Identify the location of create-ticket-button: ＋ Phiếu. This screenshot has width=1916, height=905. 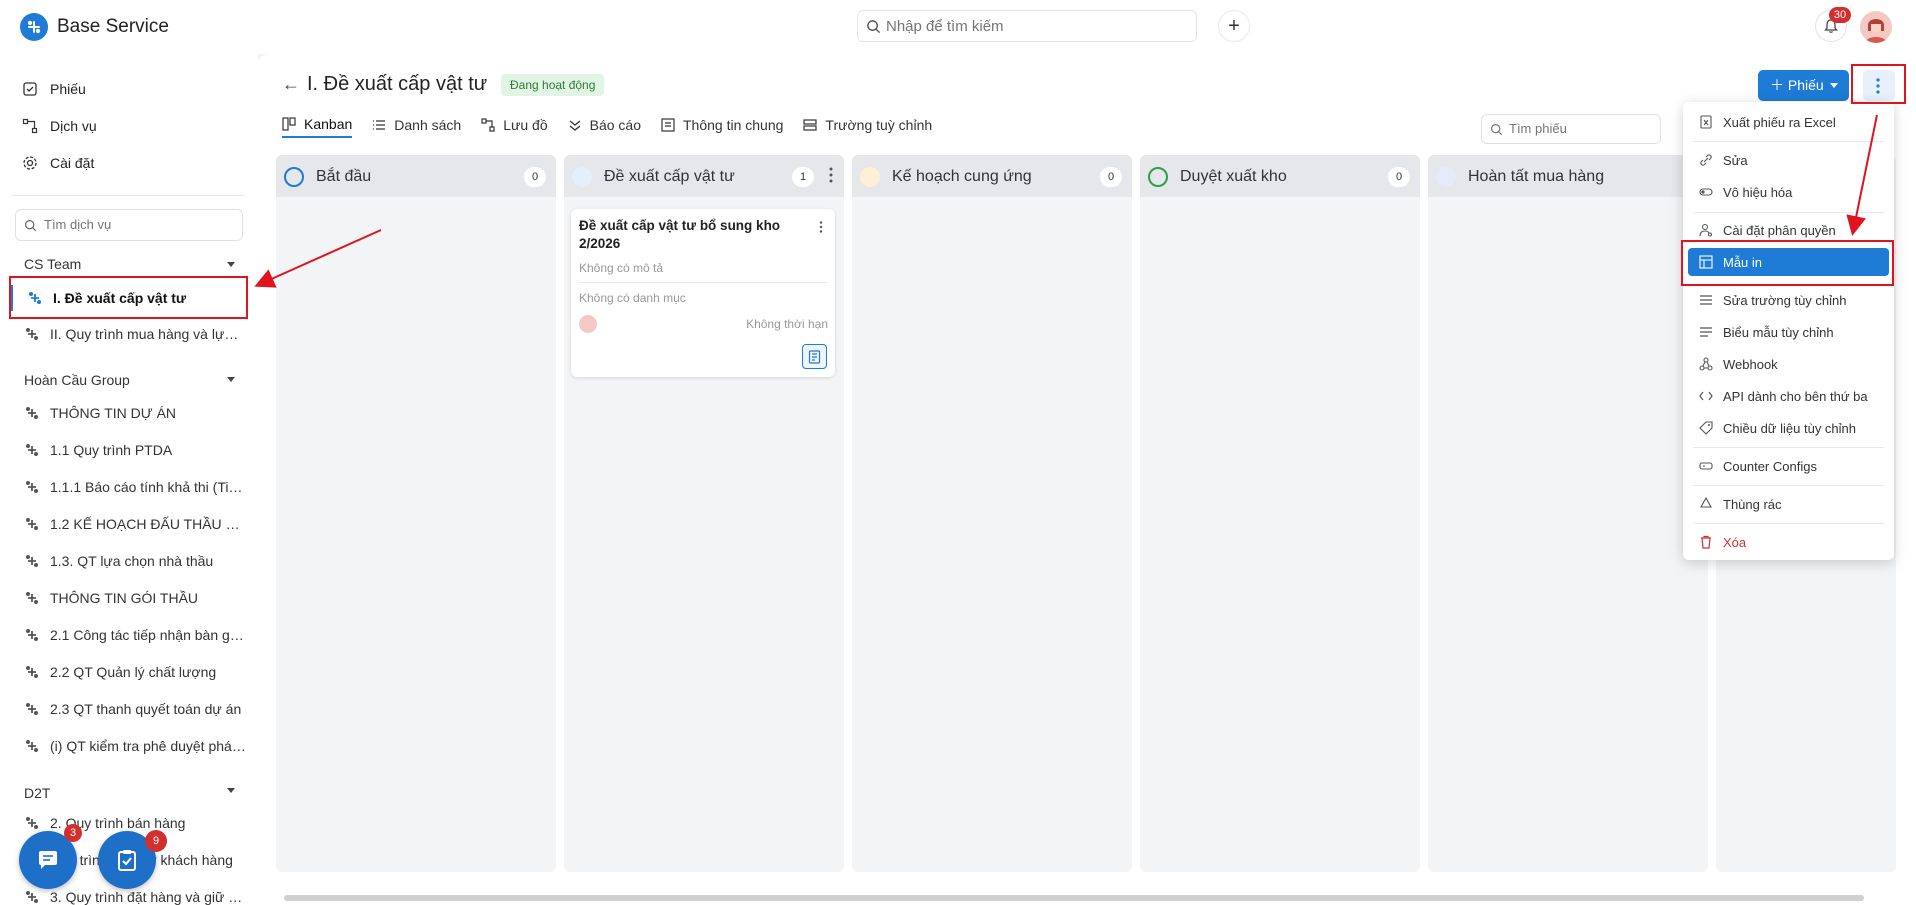
(1803, 85).